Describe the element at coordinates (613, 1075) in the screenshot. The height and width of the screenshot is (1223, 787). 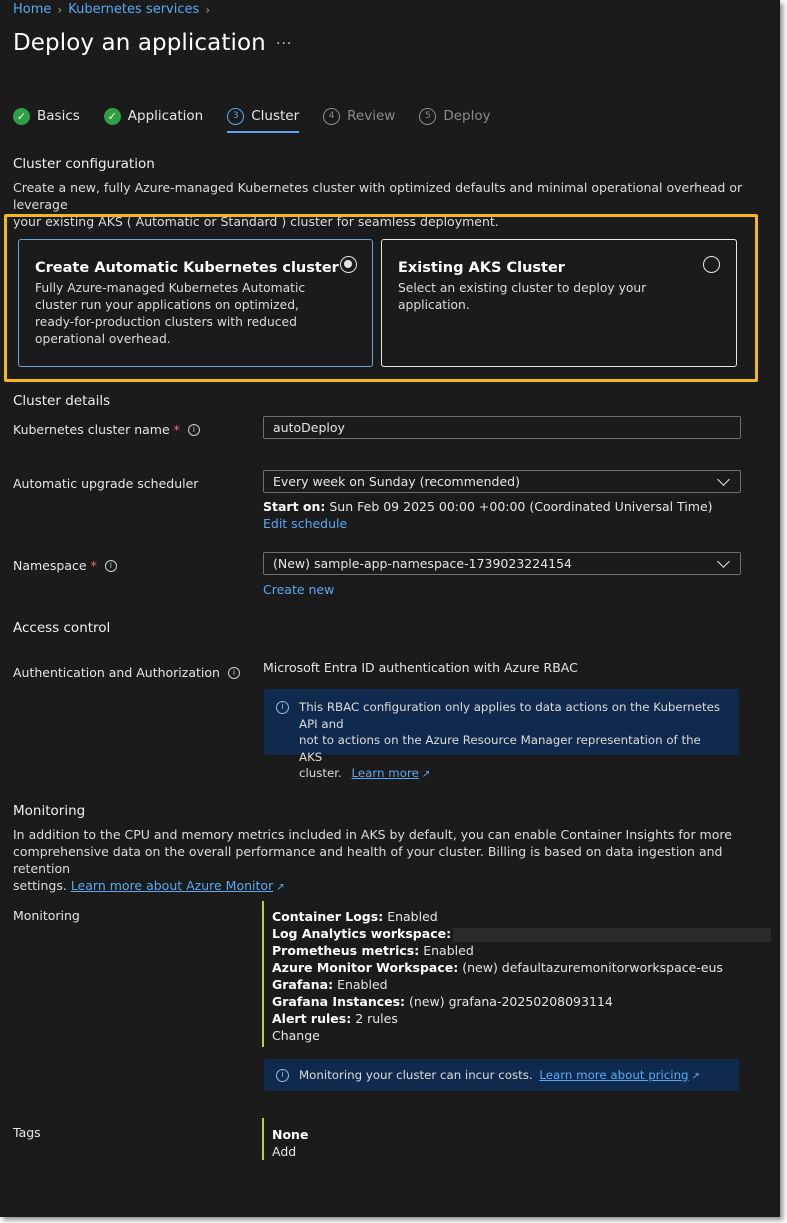
I see `learn-more-pricing-link: Learn more about pricing` at that location.